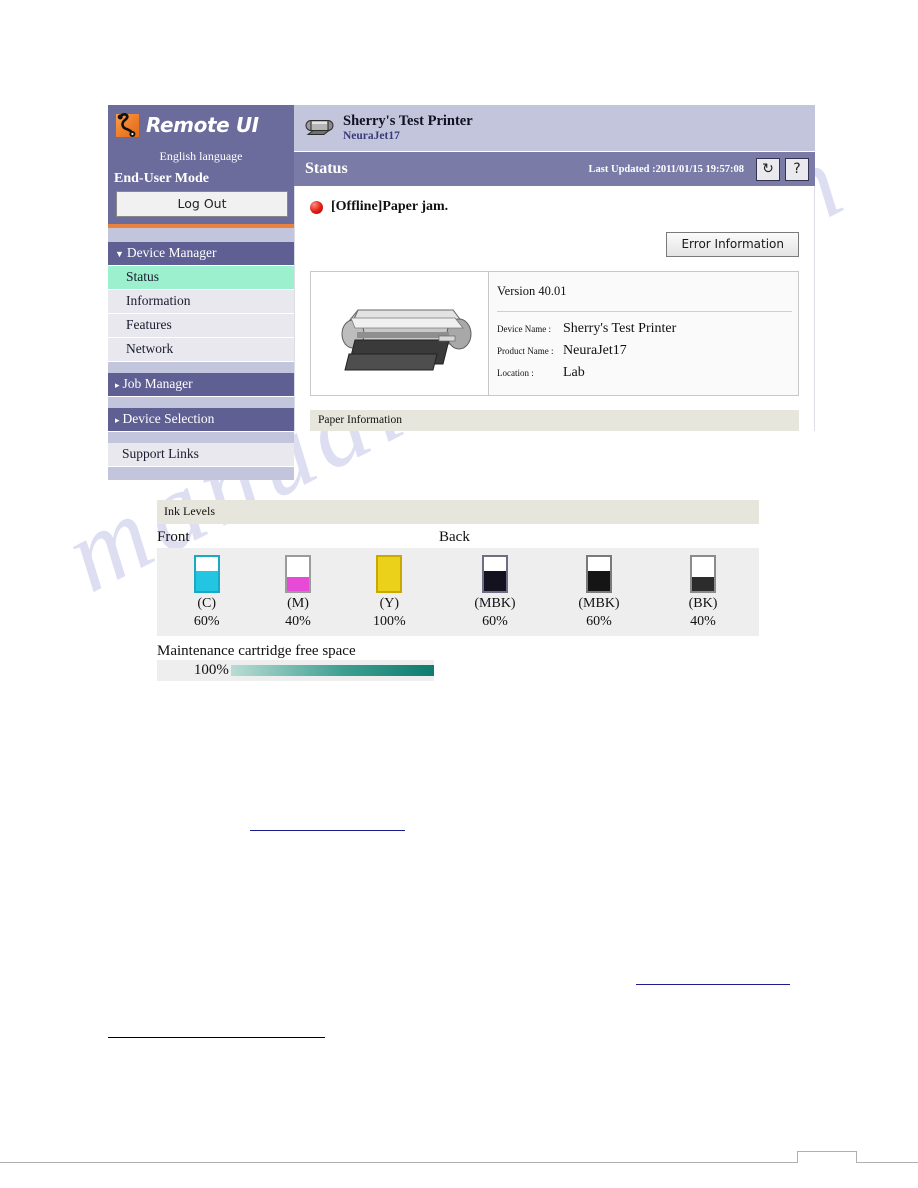  Describe the element at coordinates (201, 302) in the screenshot. I see `sidebar-item-information: Information` at that location.